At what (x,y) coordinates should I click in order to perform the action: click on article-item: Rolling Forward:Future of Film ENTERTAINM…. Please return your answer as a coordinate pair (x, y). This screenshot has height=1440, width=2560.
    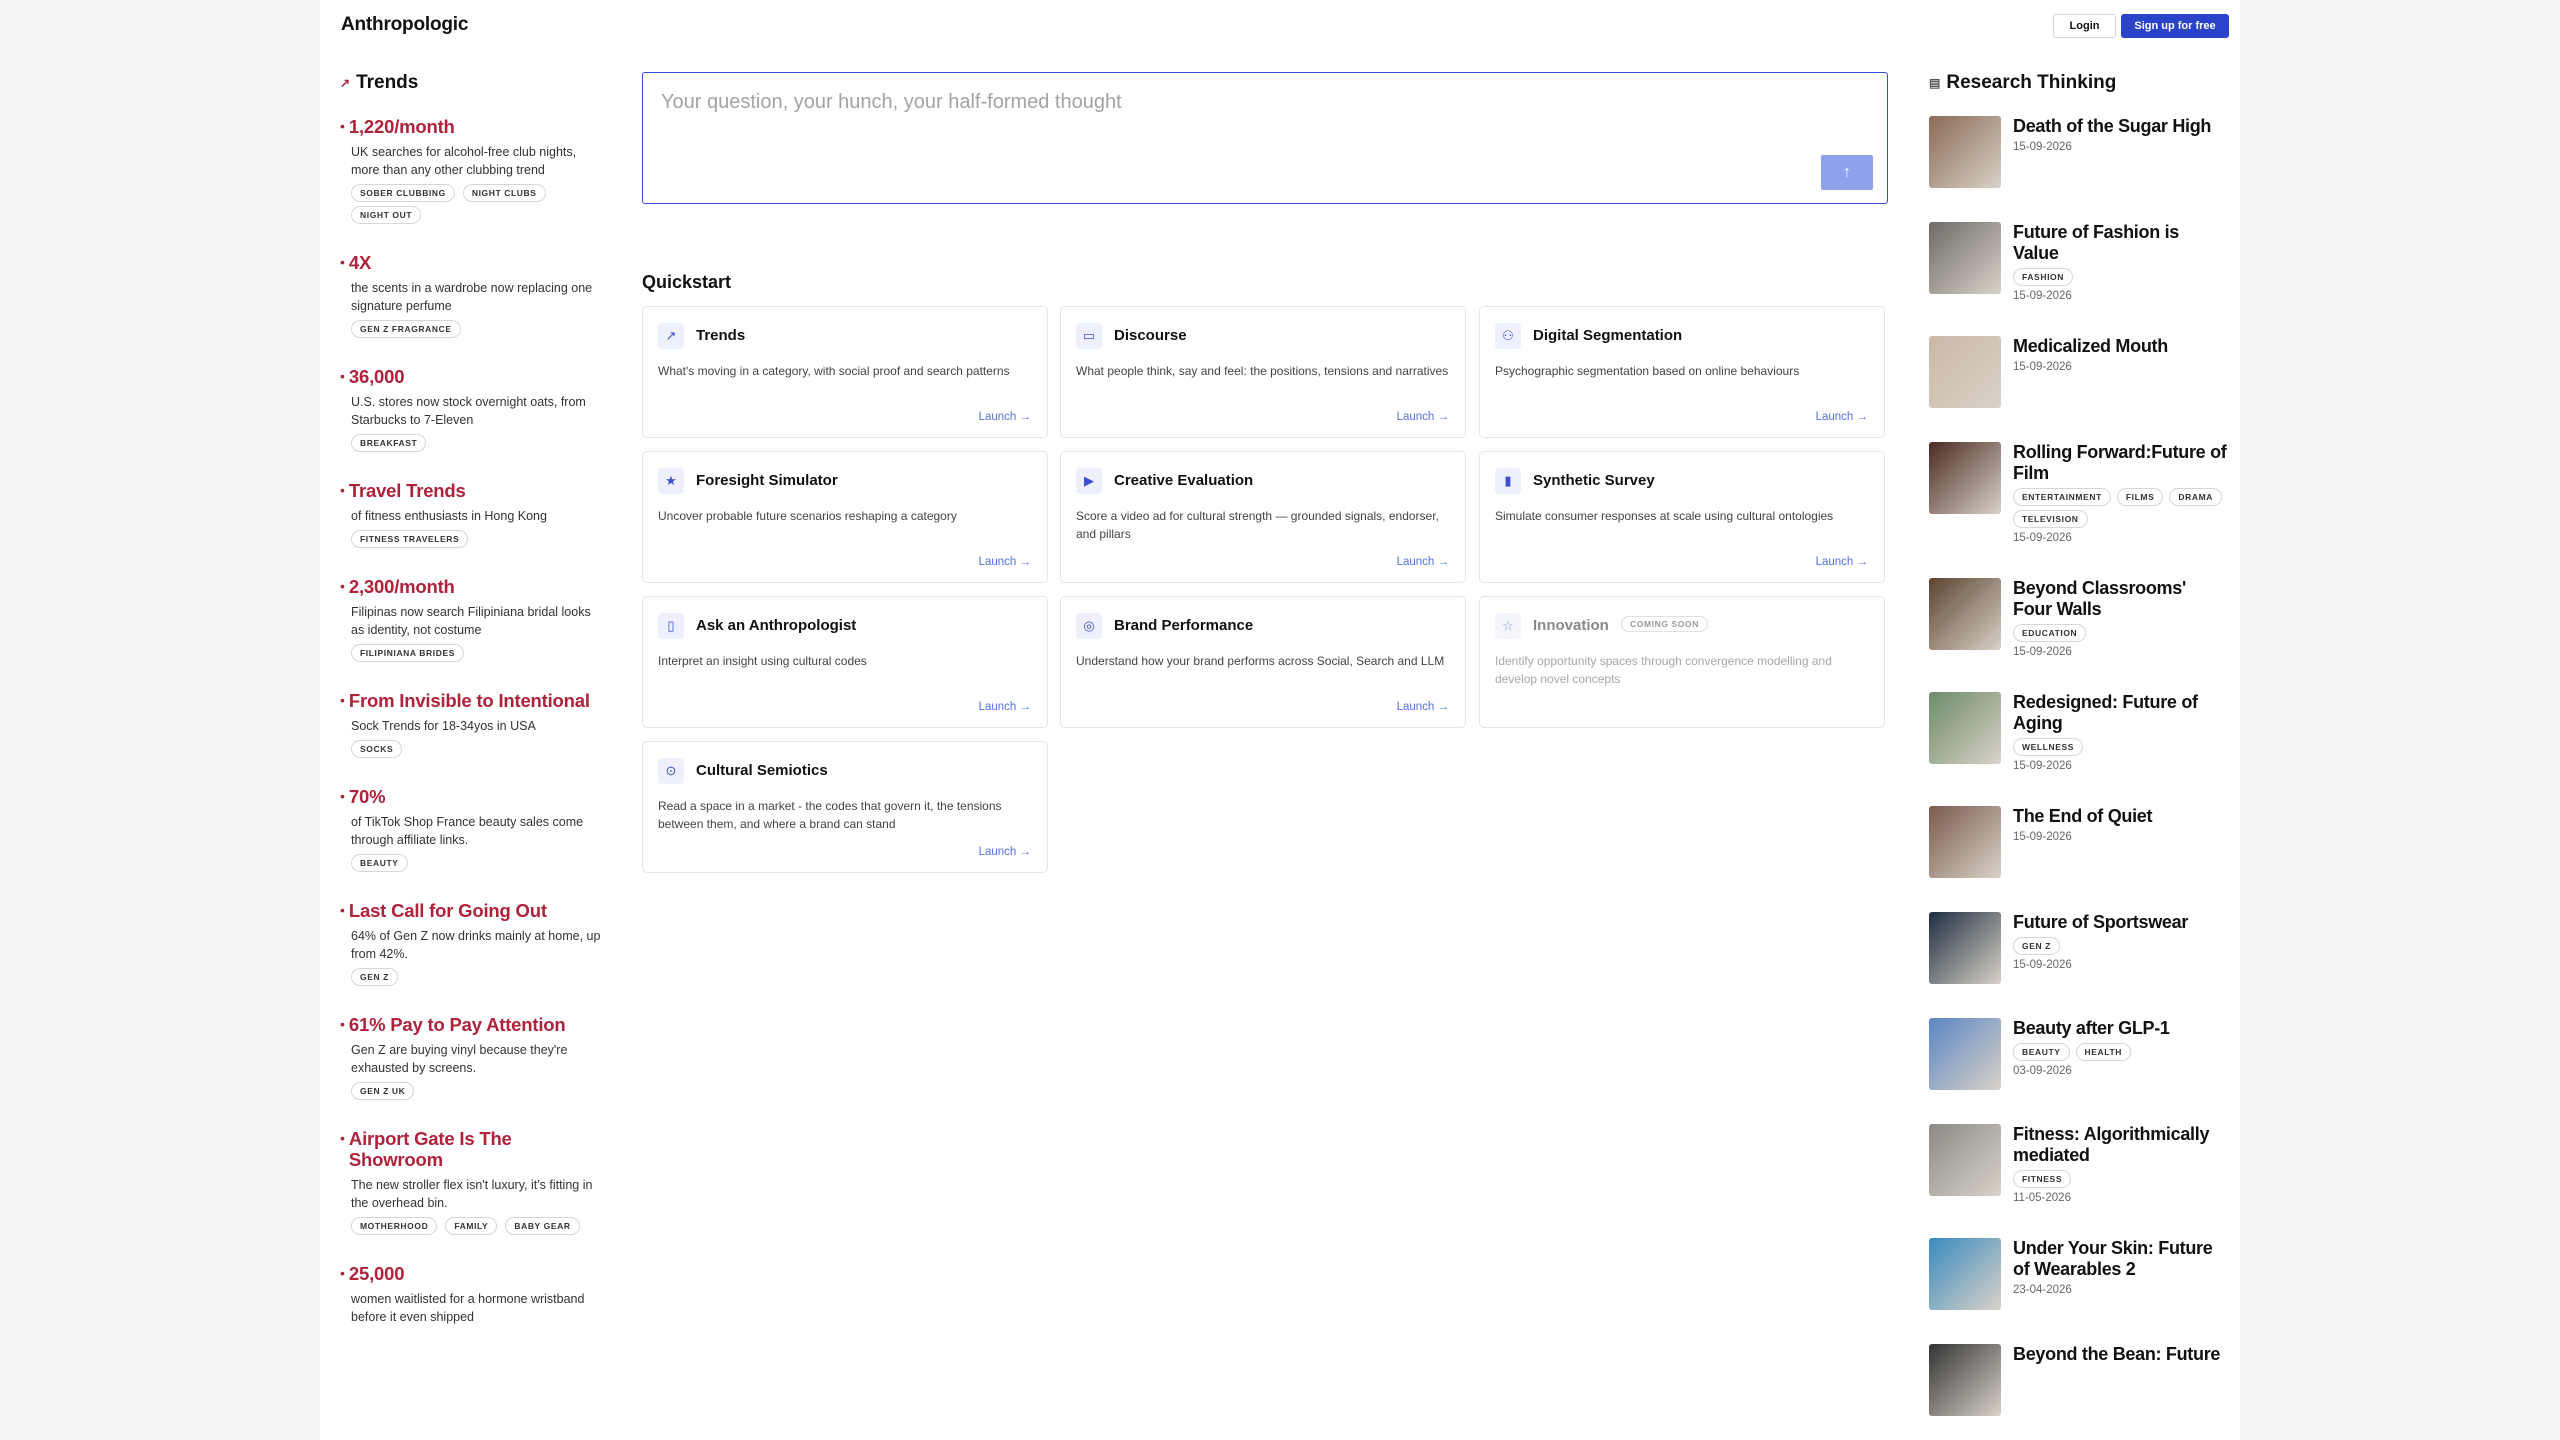
    Looking at the image, I should click on (2079, 493).